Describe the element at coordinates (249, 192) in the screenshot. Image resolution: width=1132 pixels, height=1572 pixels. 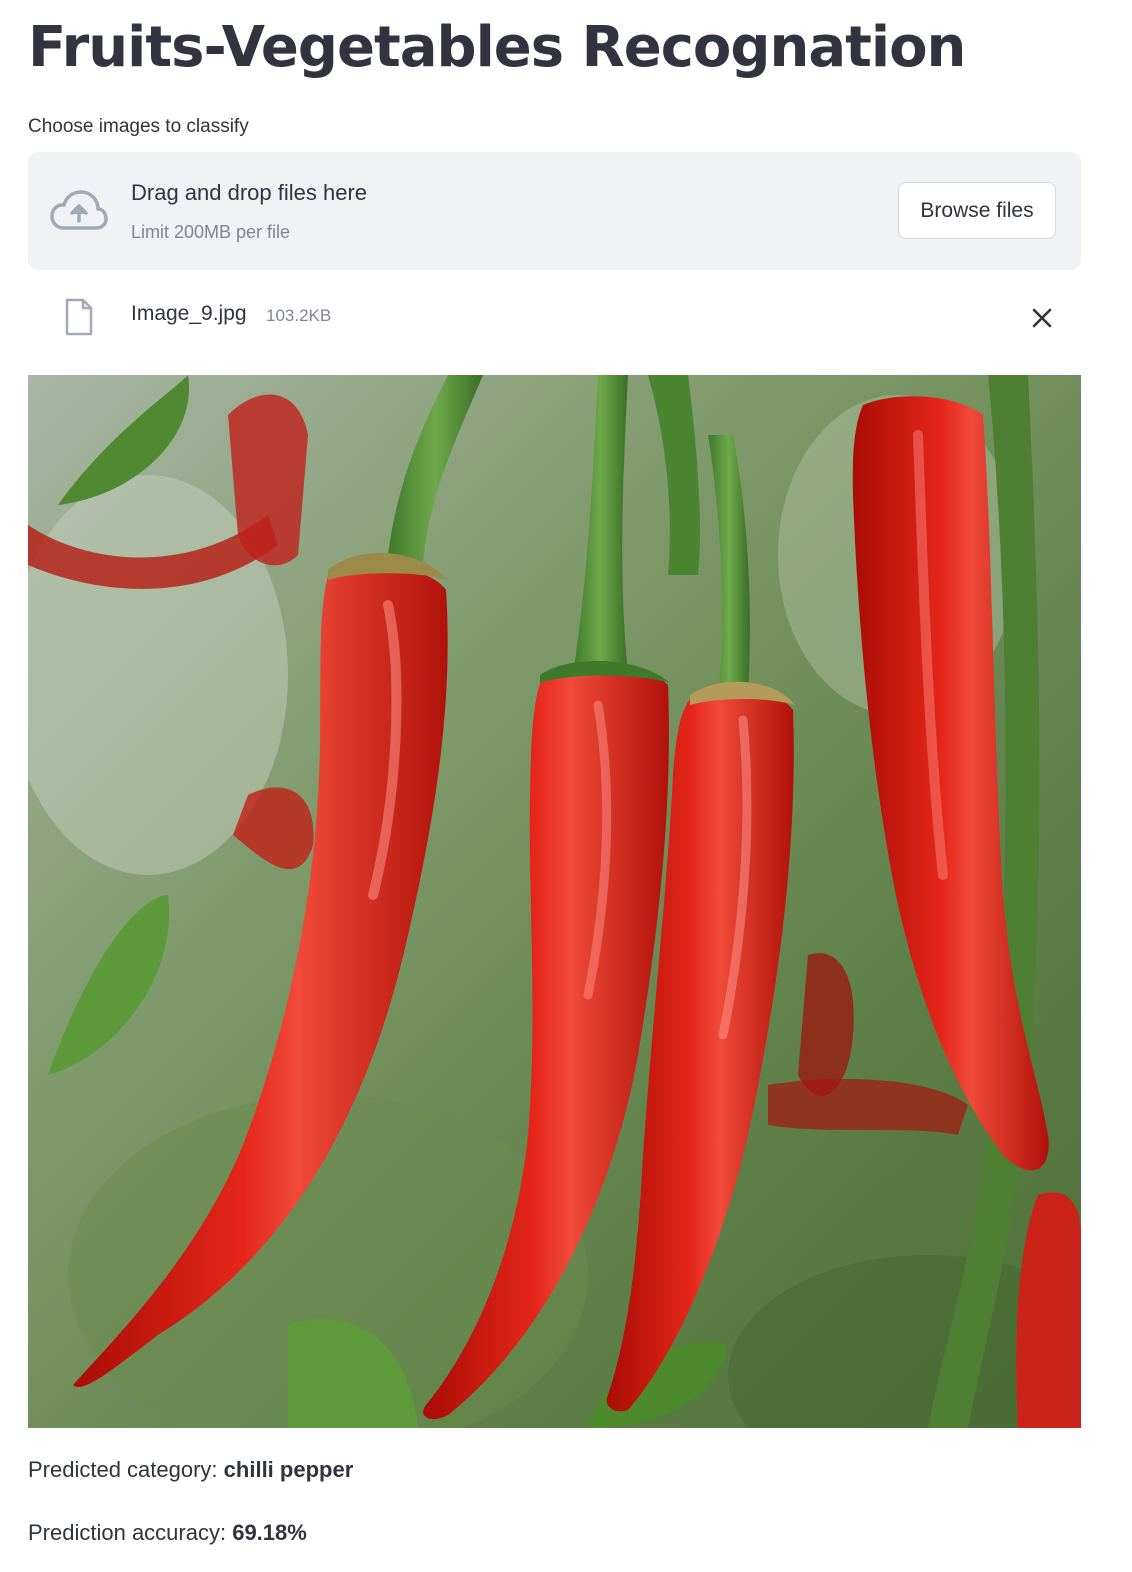
I see `dropzone-instructions: Drag and drop files here` at that location.